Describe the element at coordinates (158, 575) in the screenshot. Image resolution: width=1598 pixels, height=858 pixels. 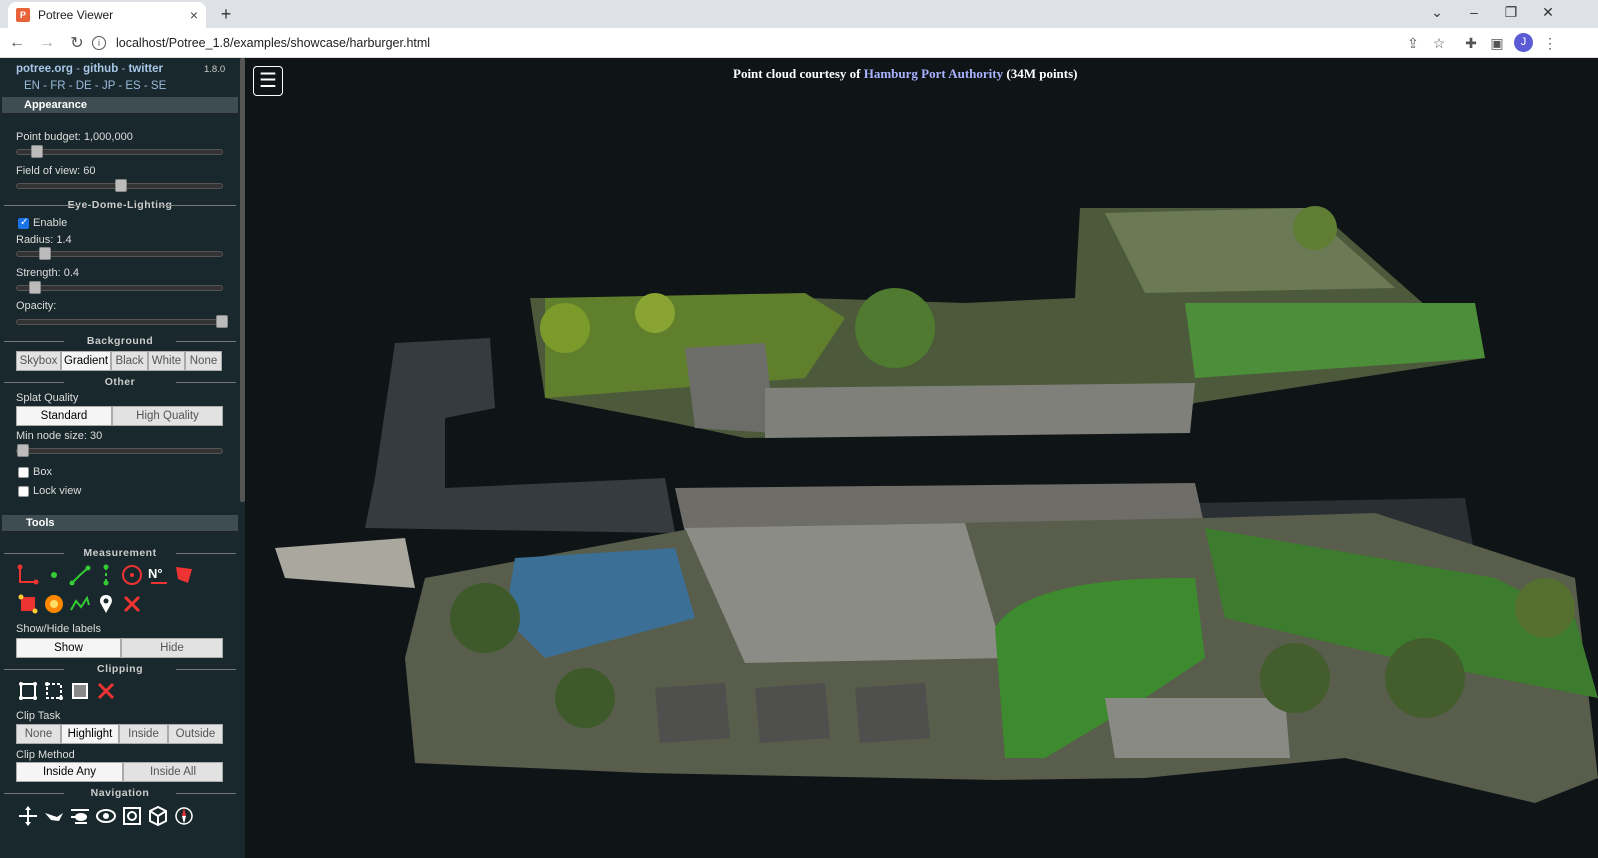
I see `azimuth-measure-icon: N°` at that location.